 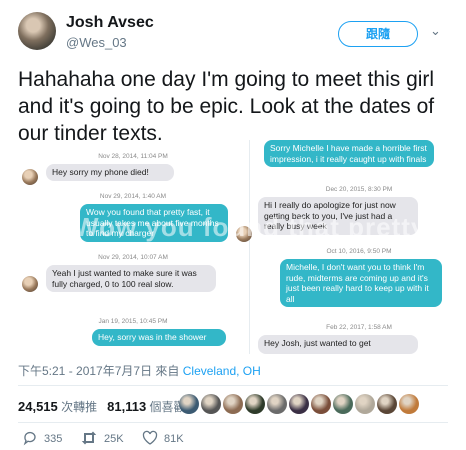 What do you see at coordinates (249, 247) in the screenshot?
I see `media-divider` at bounding box center [249, 247].